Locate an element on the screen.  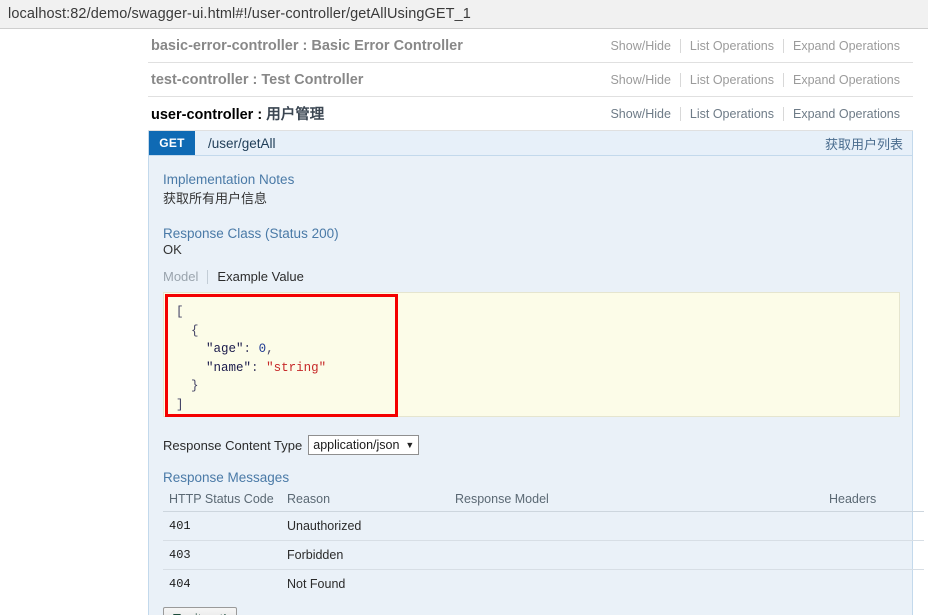
response-content-type-value: application/json is located at coordinates (356, 445).